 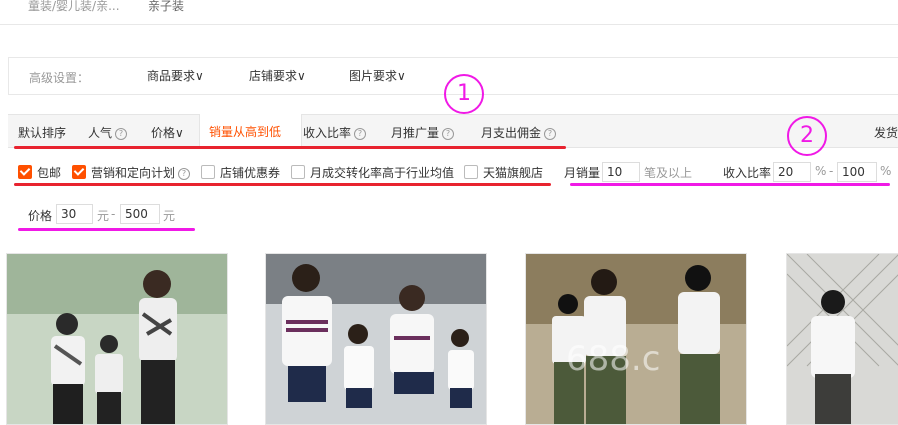 I want to click on filter-free-shipping: 包邮, so click(x=39, y=172).